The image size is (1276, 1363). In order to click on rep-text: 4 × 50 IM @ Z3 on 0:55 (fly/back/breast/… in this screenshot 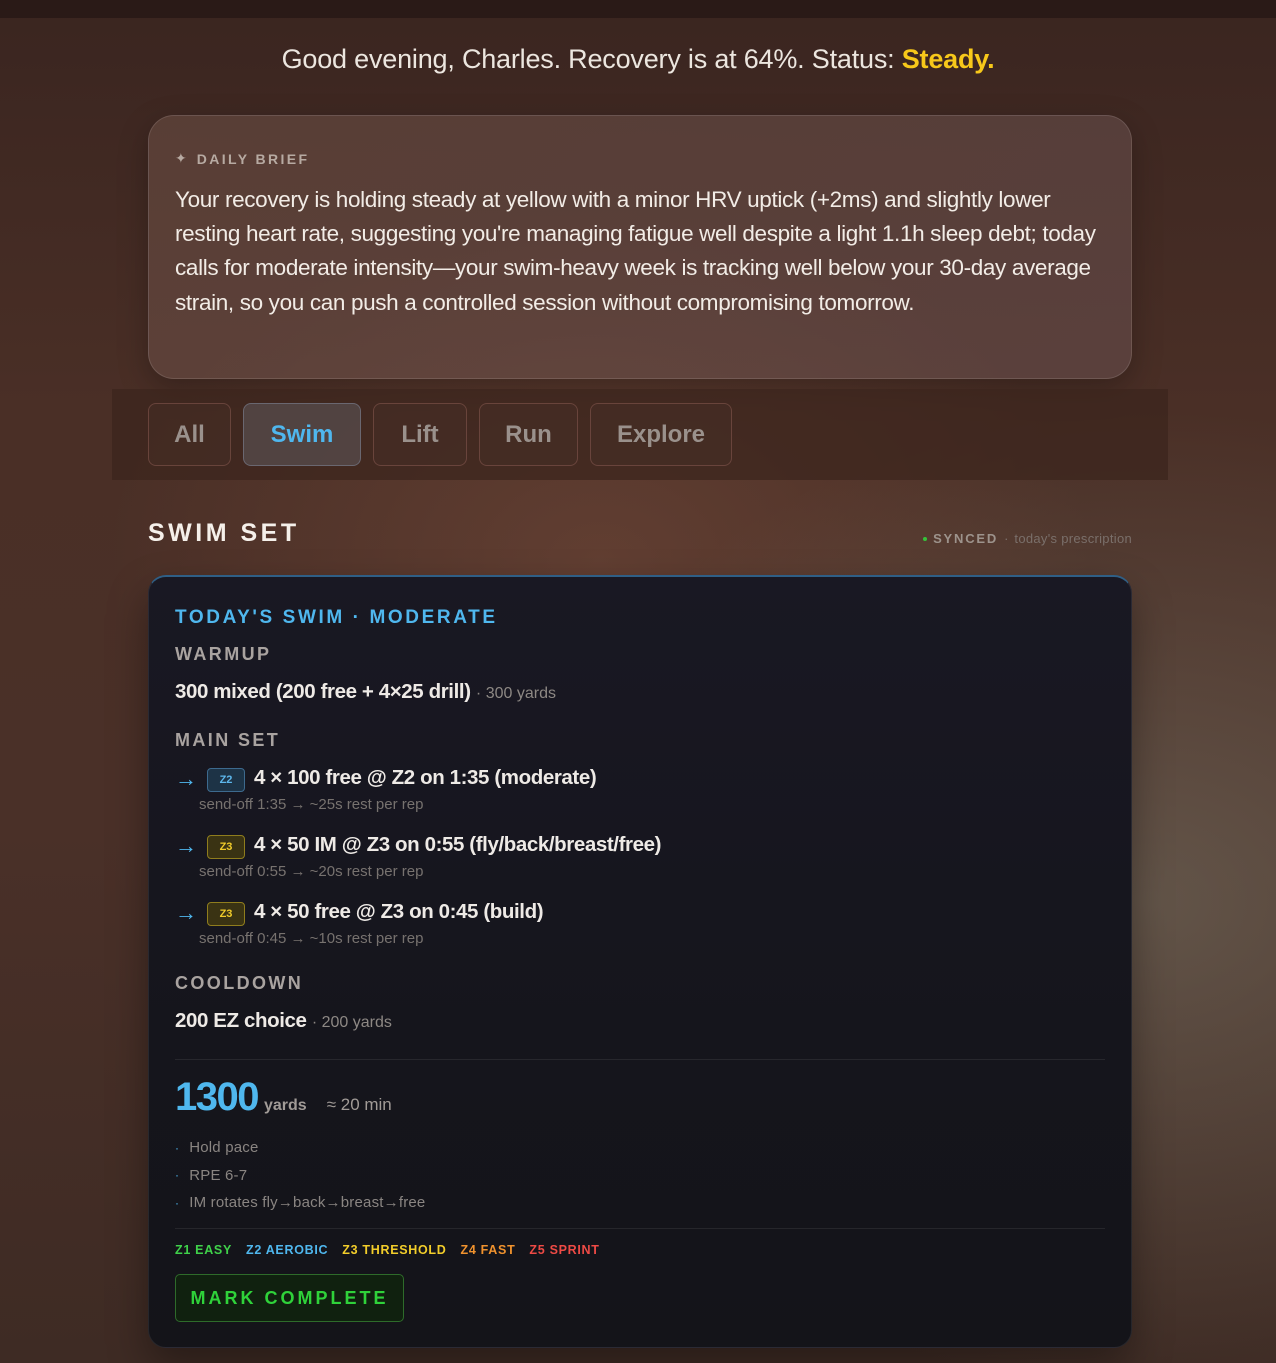, I will do `click(458, 844)`.